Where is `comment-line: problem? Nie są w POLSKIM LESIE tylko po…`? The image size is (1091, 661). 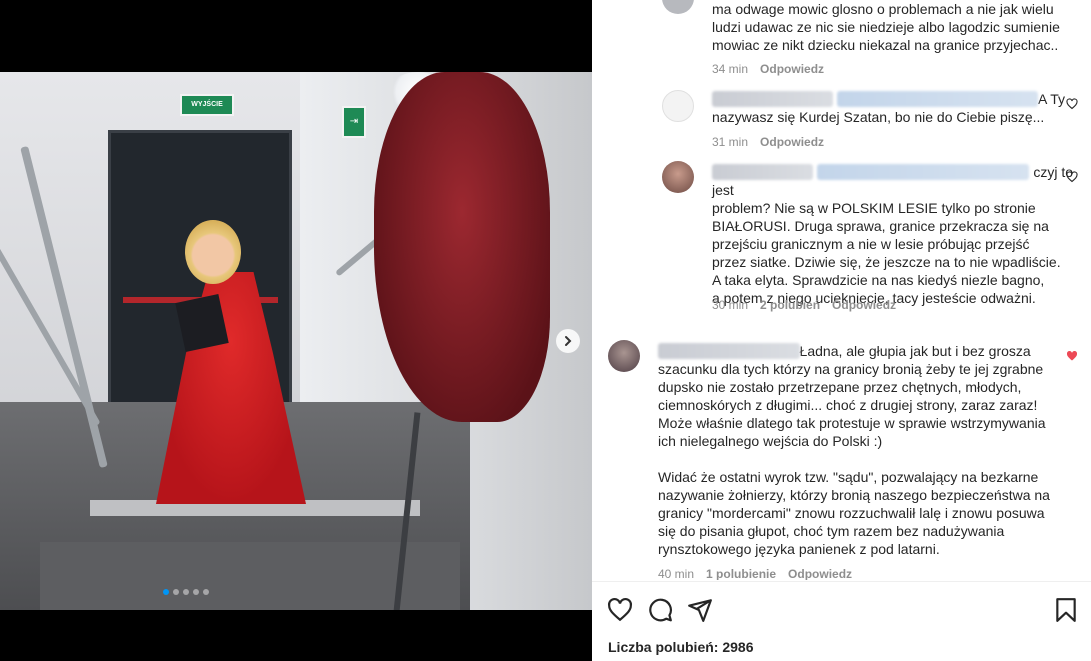
comment-line: problem? Nie są w POLSKIM LESIE tylko po… is located at coordinates (874, 208).